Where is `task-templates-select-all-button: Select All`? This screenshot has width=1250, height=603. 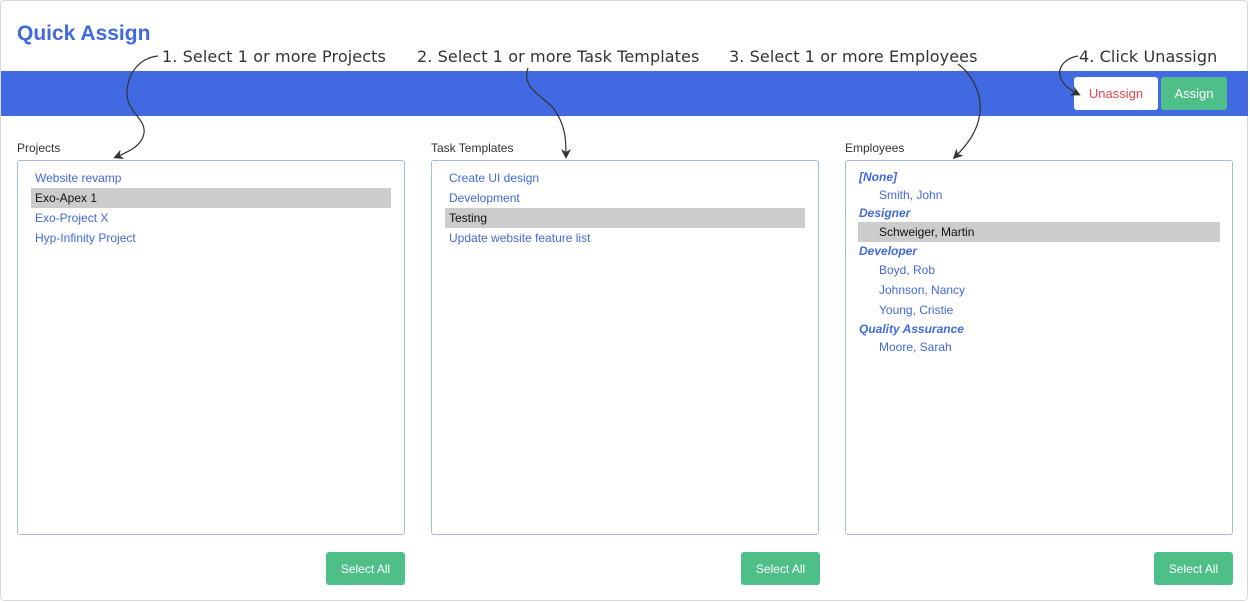
task-templates-select-all-button: Select All is located at coordinates (780, 568).